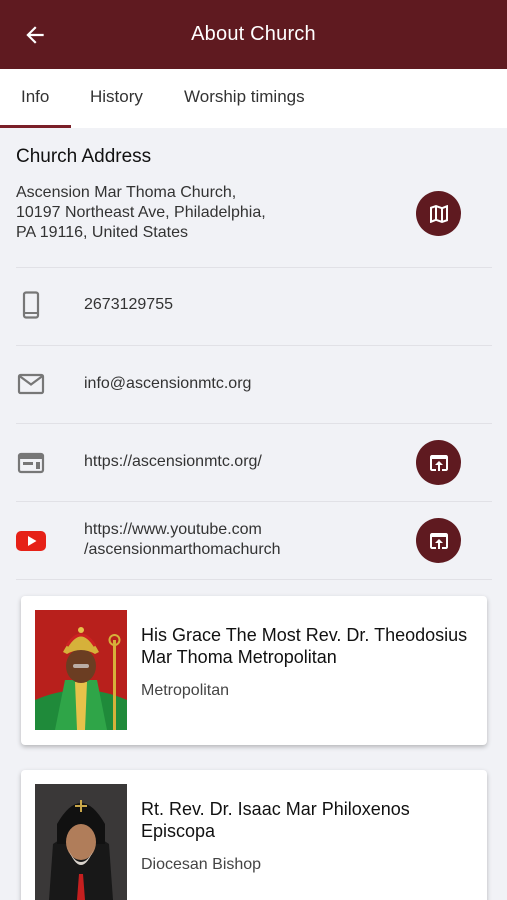 The image size is (507, 900). Describe the element at coordinates (31, 463) in the screenshot. I see `web-icon` at that location.